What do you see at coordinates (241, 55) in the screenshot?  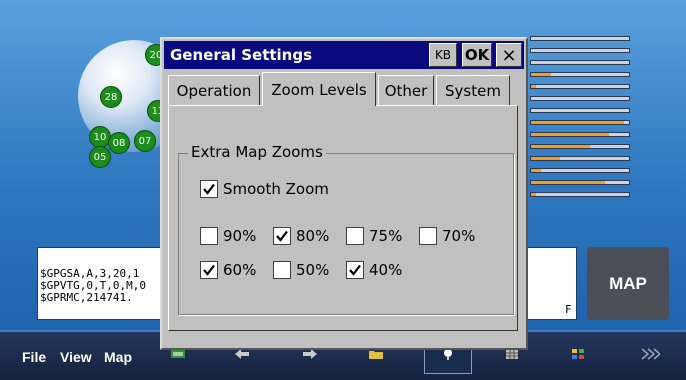 I see `dialog-title: General Settings` at bounding box center [241, 55].